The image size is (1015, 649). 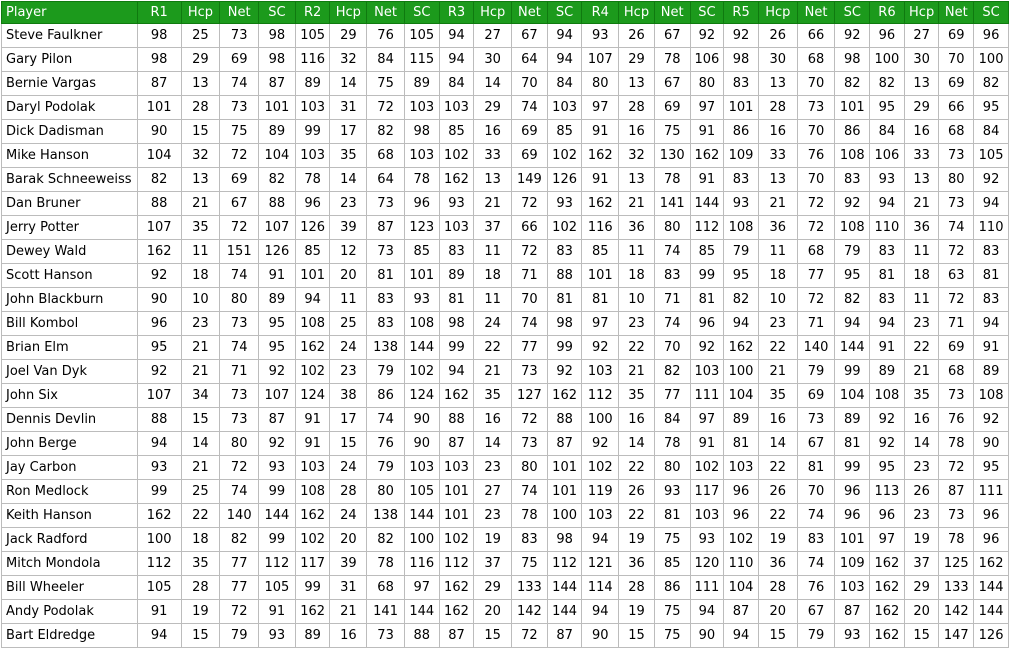 What do you see at coordinates (600, 59) in the screenshot?
I see `score-cell: 107` at bounding box center [600, 59].